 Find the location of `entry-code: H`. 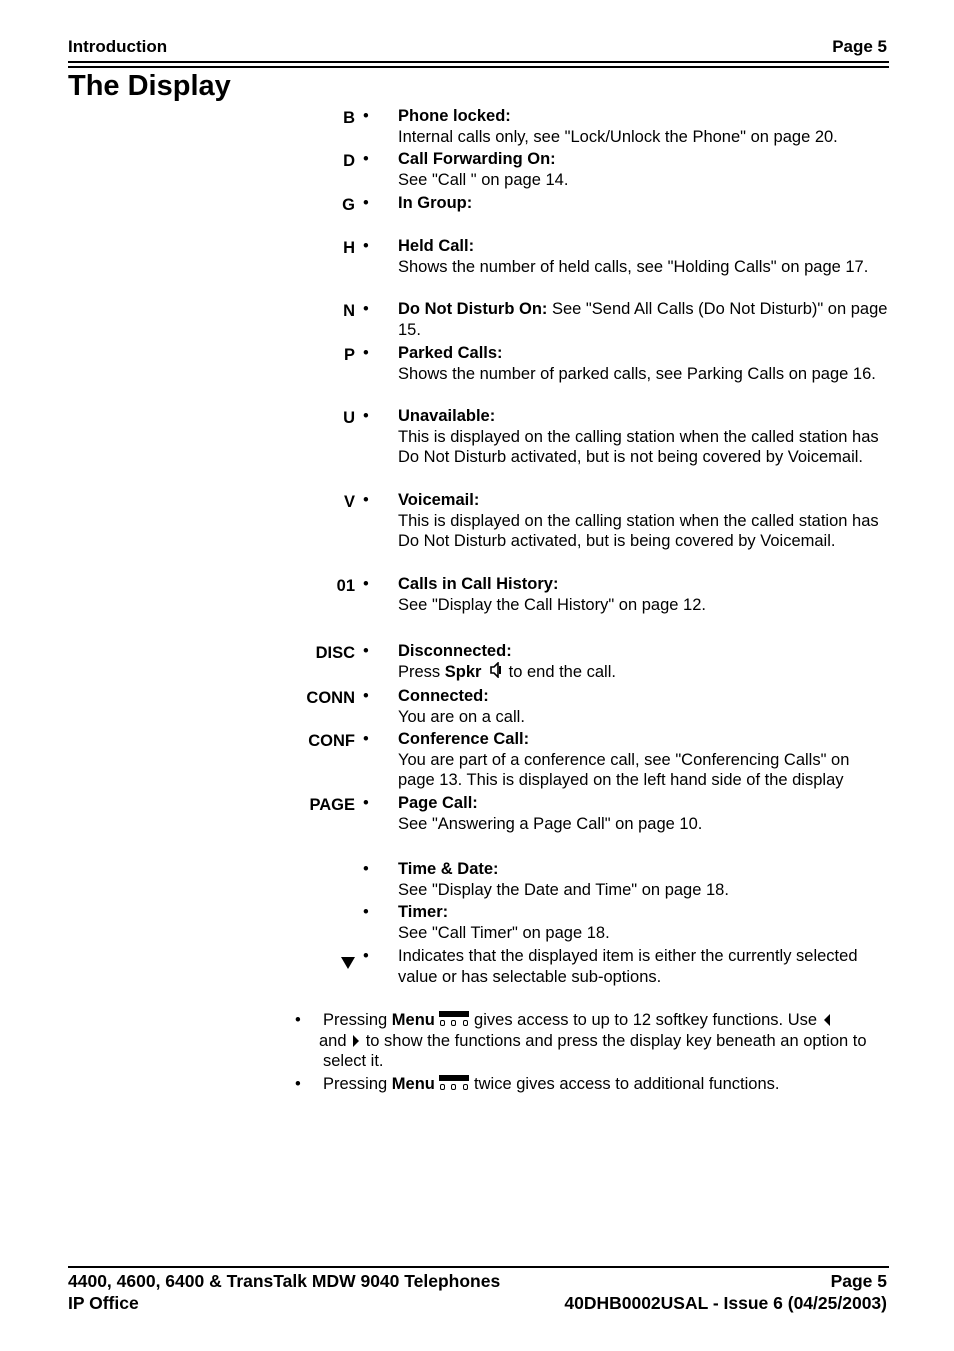

entry-code: H is located at coordinates (349, 248).